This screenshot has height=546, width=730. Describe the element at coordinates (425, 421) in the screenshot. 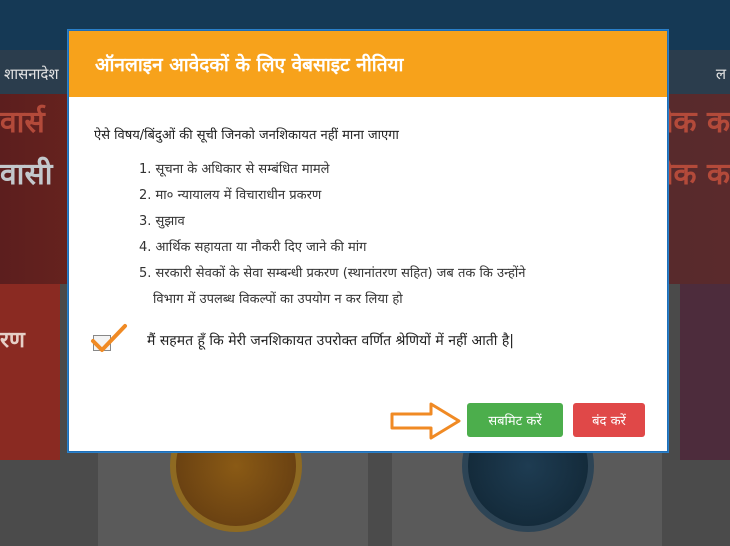

I see `arrow-right-icon` at that location.